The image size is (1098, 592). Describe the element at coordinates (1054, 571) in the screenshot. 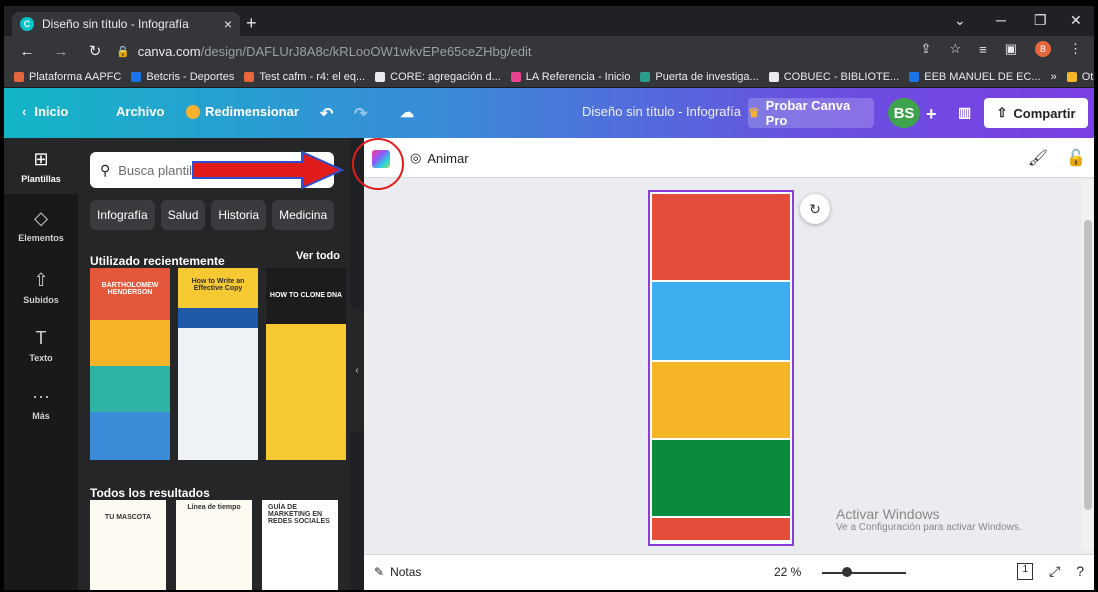

I see `fullscreen-icon: ⤢` at that location.